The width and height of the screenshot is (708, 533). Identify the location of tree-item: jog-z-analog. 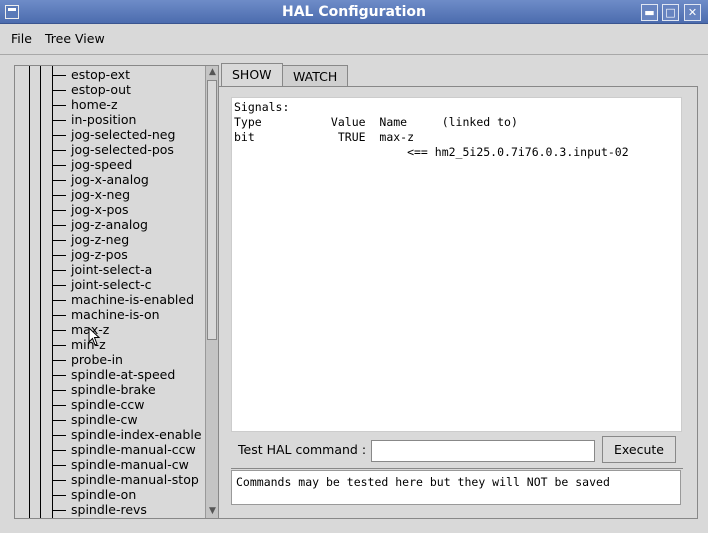
(110, 225).